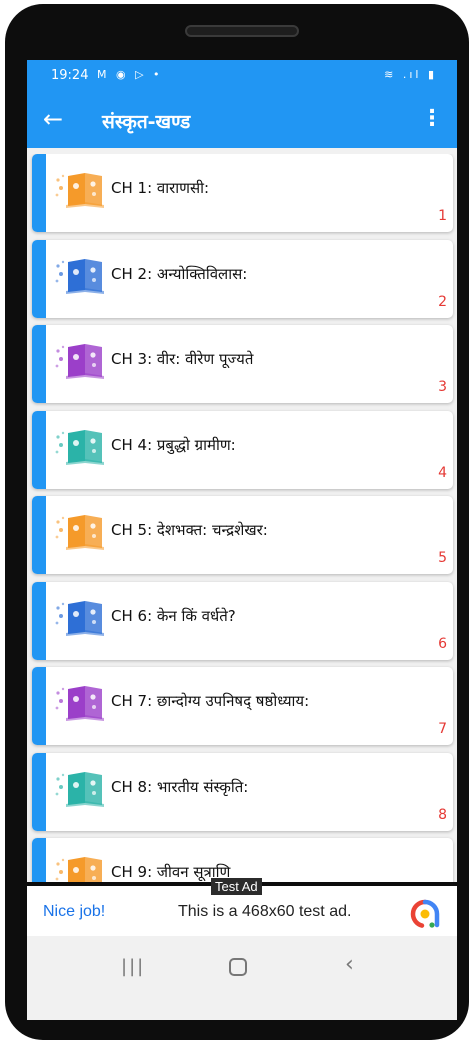 Image resolution: width=474 pixels, height=1044 pixels. I want to click on chapter-number: 7, so click(442, 729).